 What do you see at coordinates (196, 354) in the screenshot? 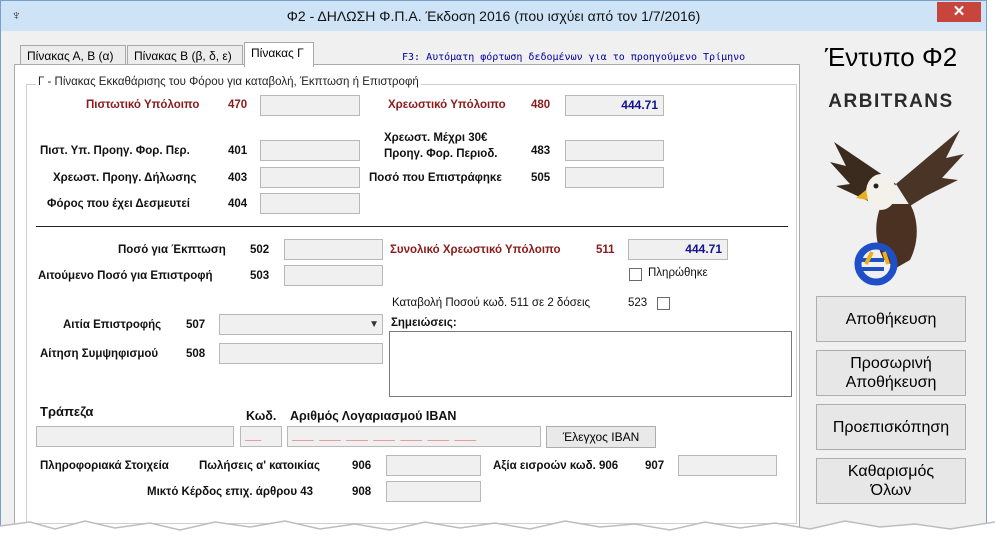
I see `code-508: 508` at bounding box center [196, 354].